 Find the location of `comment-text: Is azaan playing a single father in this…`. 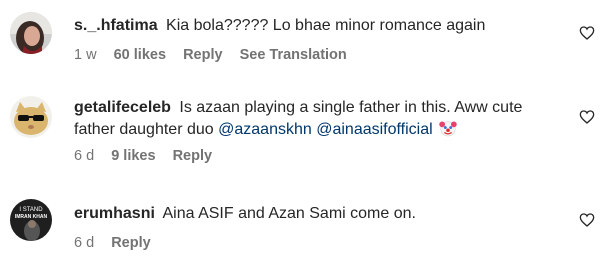

comment-text: Is azaan playing a single father in this… is located at coordinates (351, 107).